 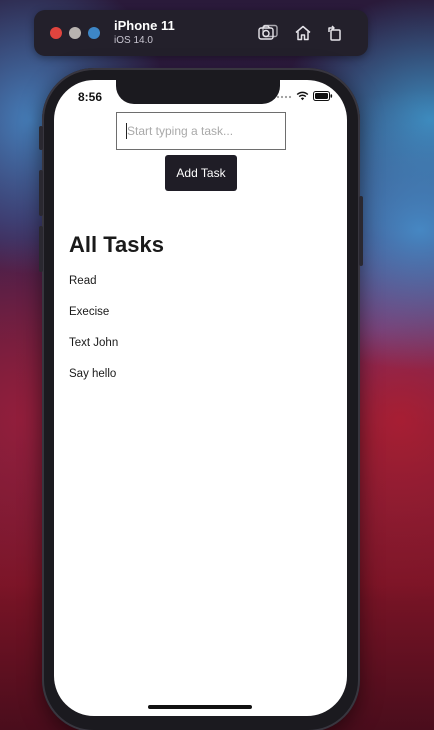 I want to click on power-button, so click(x=361, y=231).